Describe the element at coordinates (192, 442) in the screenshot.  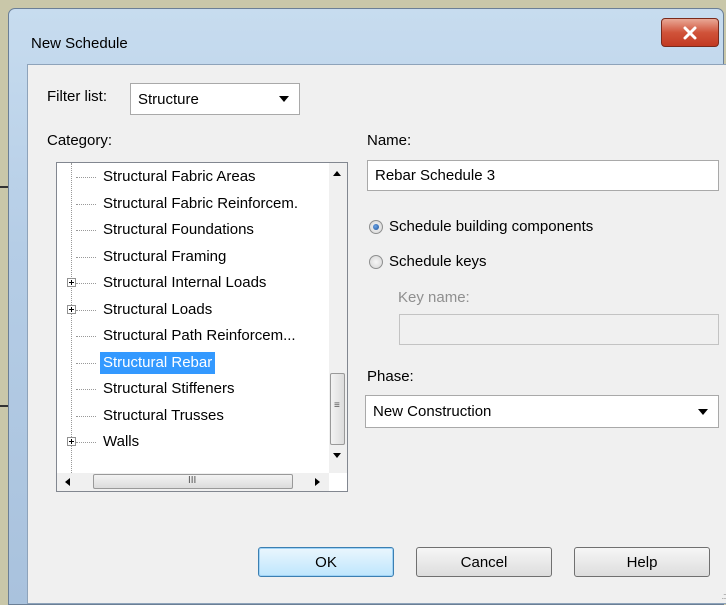
I see `category-item: Walls` at that location.